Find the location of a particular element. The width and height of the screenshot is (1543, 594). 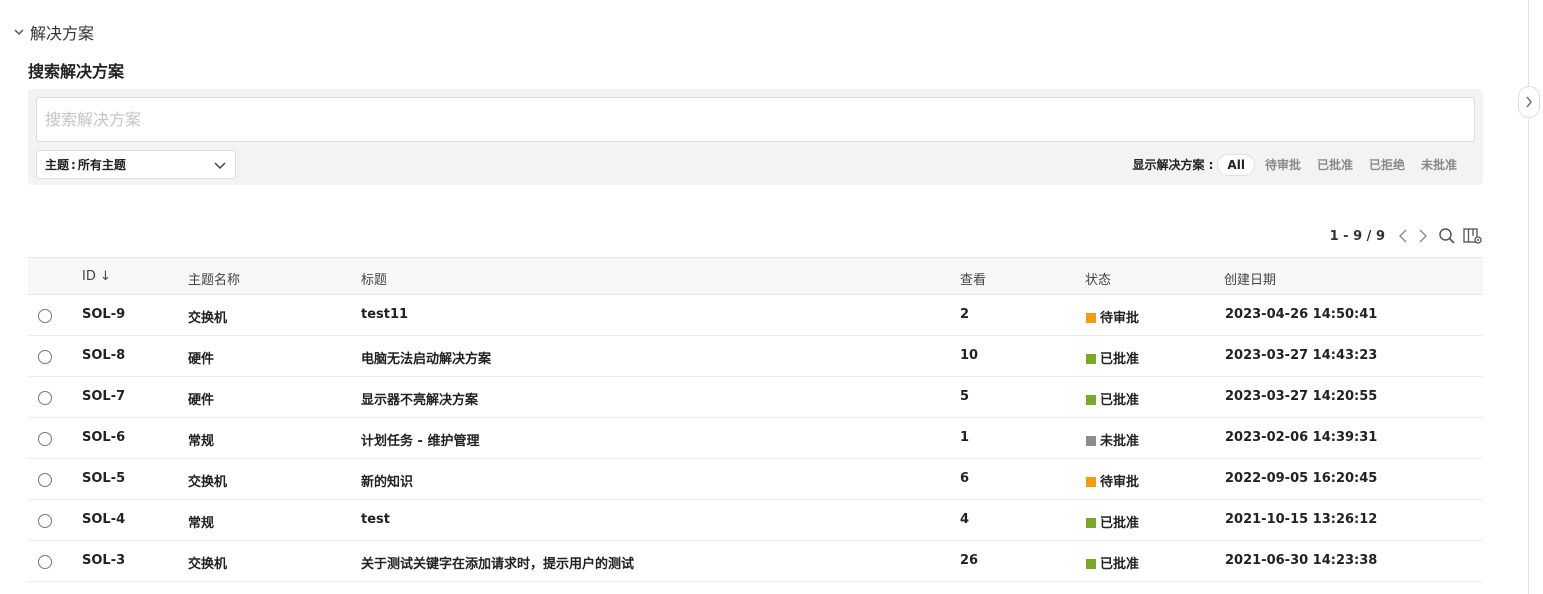

filter-approved: 已批准 is located at coordinates (1335, 164).